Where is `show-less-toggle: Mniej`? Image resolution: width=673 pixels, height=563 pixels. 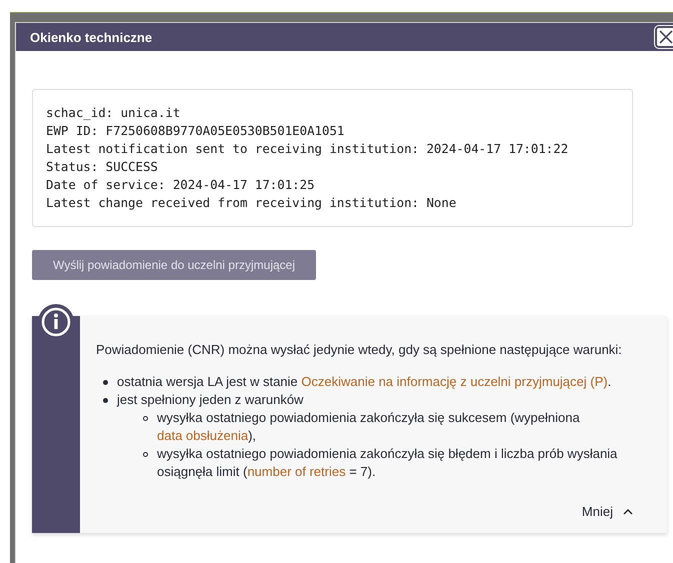
show-less-toggle: Mniej is located at coordinates (607, 511).